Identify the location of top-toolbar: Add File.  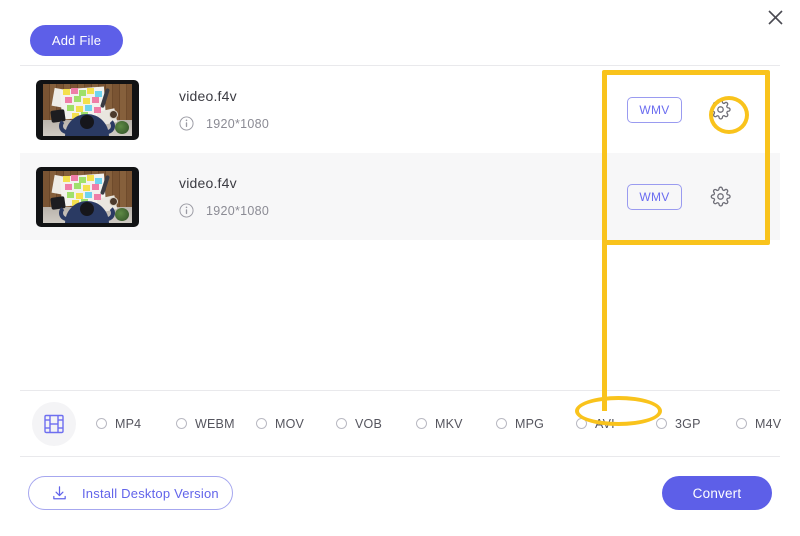
(400, 32).